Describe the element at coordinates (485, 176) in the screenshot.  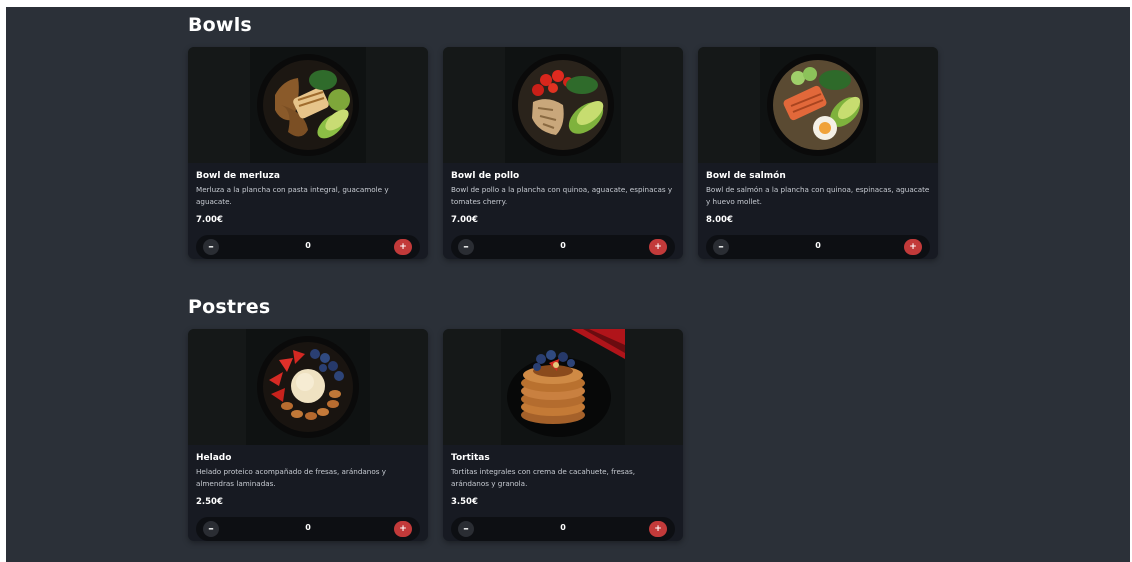
I see `product-name: Bowl de pollo` at that location.